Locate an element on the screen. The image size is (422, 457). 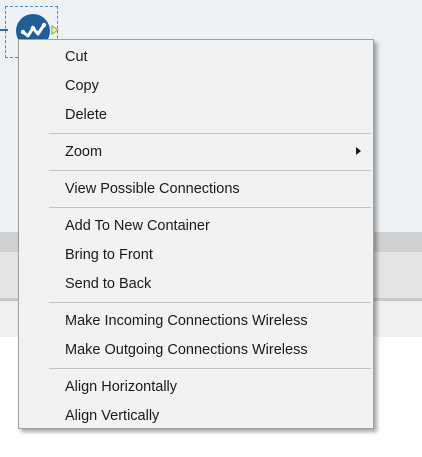
input-anchor is located at coordinates (4, 30).